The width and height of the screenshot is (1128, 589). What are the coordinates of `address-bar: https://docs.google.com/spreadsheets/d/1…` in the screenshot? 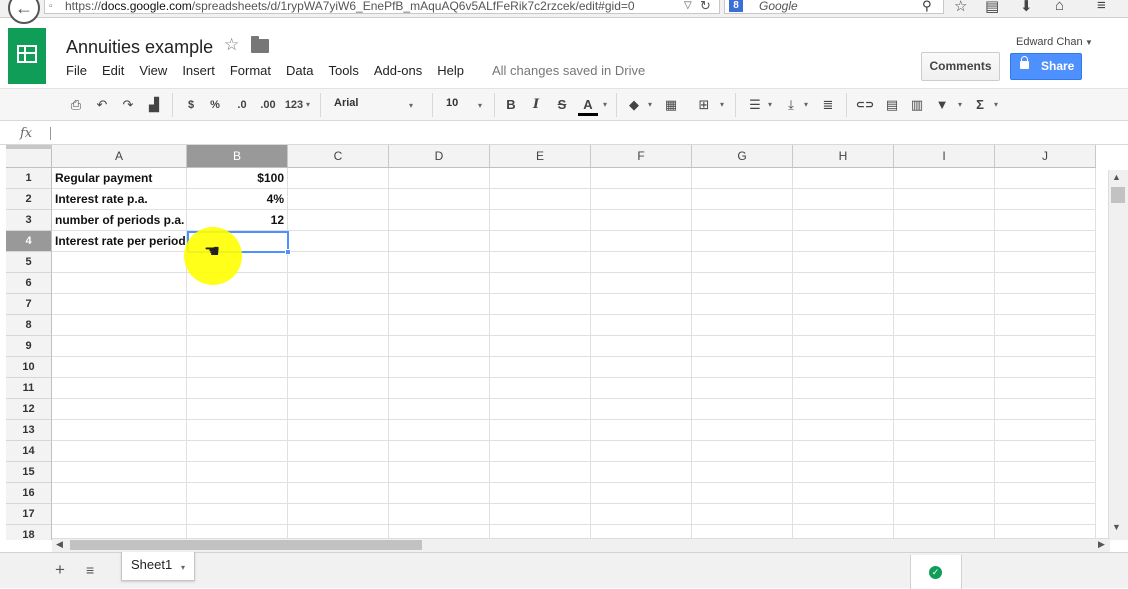 It's located at (382, 7).